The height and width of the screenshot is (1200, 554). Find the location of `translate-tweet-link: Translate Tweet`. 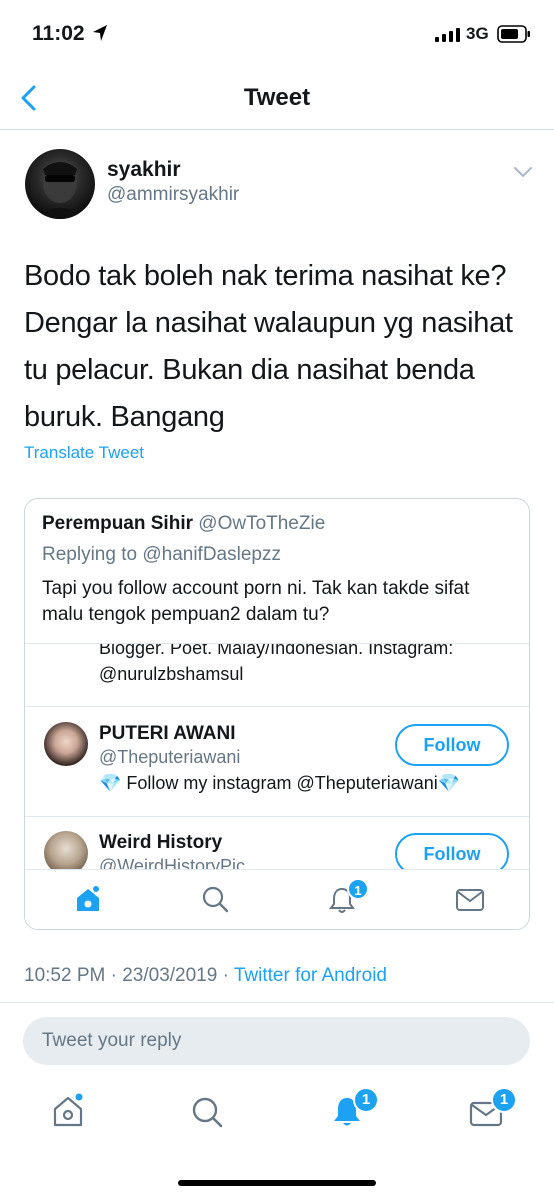

translate-tweet-link: Translate Tweet is located at coordinates (84, 453).